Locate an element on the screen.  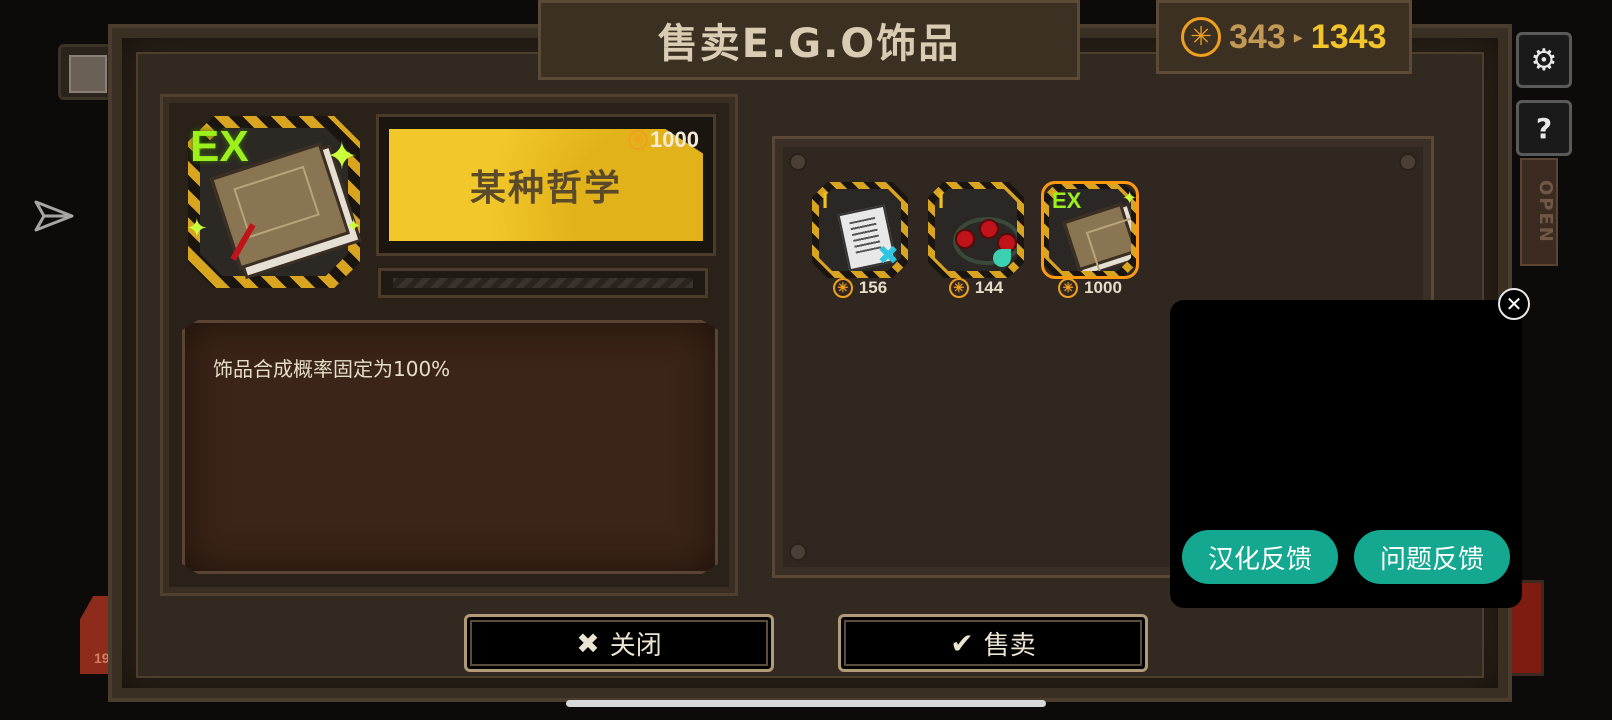
help-icon: ? is located at coordinates (1544, 128).